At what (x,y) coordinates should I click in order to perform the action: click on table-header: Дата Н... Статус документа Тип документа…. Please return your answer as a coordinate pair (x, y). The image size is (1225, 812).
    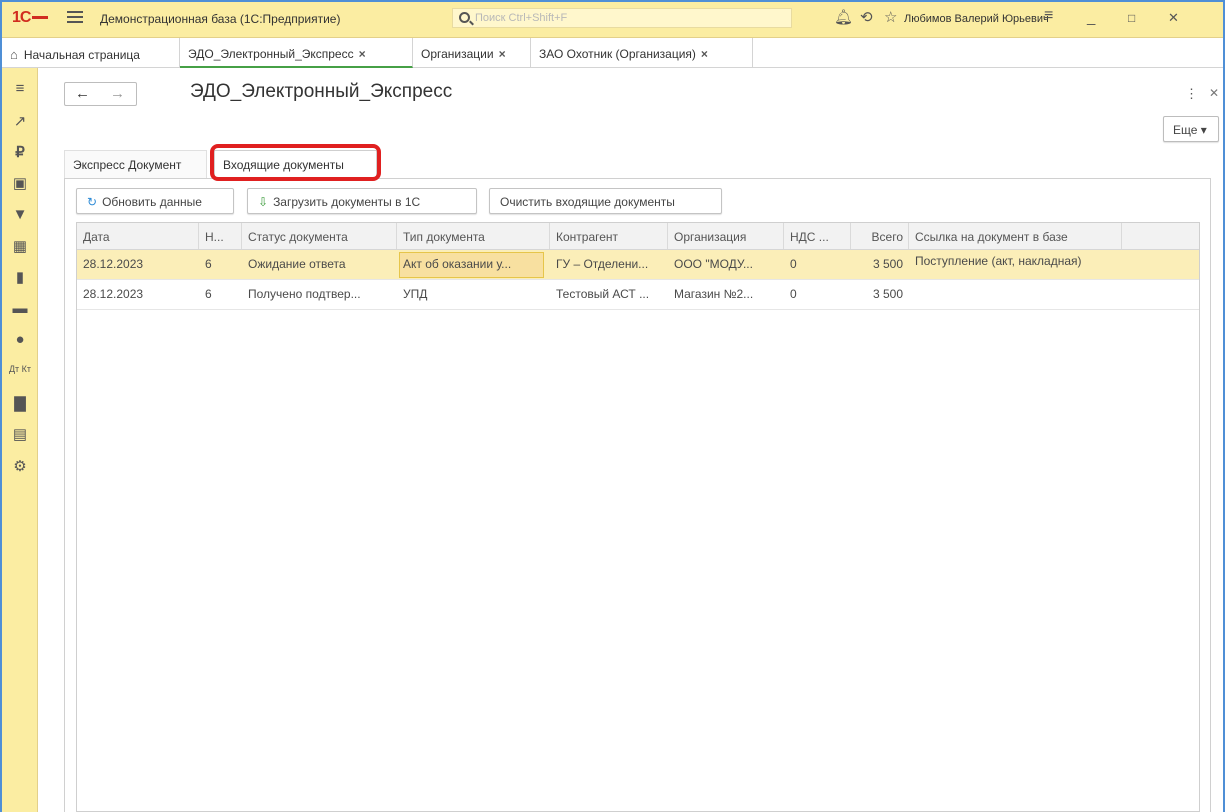
    Looking at the image, I should click on (638, 236).